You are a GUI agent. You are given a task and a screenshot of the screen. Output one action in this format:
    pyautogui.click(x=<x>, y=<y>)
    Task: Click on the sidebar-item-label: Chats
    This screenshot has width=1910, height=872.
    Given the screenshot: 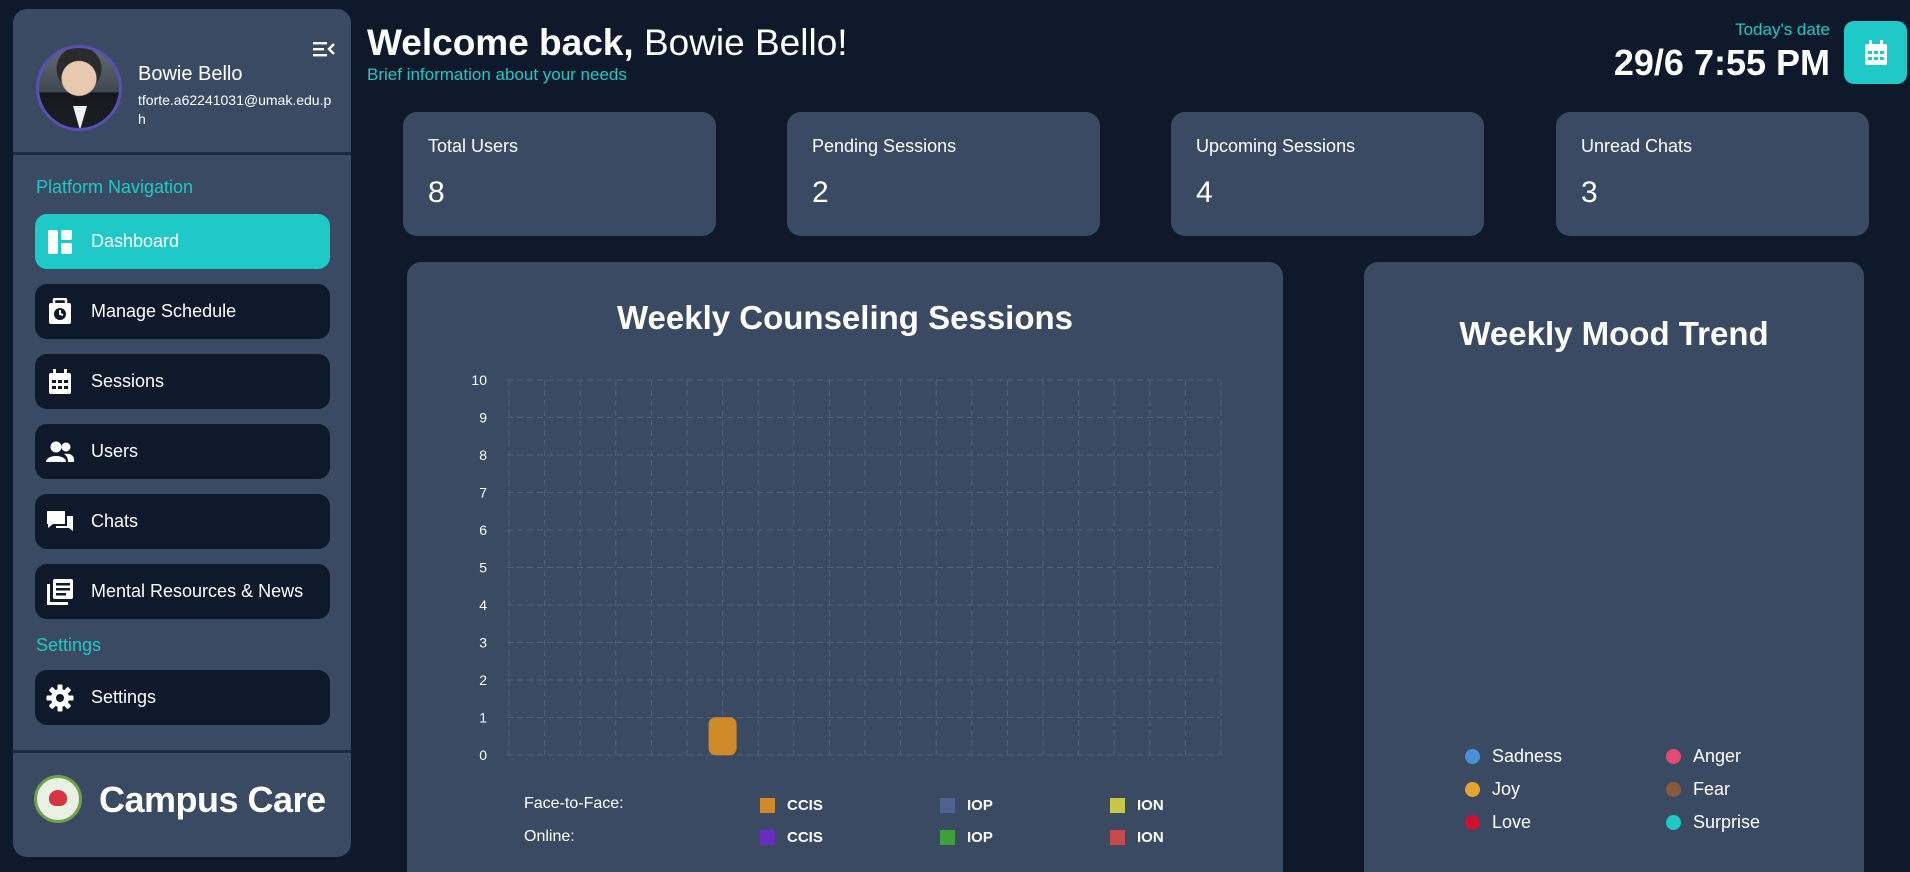 What is the action you would take?
    pyautogui.click(x=115, y=521)
    